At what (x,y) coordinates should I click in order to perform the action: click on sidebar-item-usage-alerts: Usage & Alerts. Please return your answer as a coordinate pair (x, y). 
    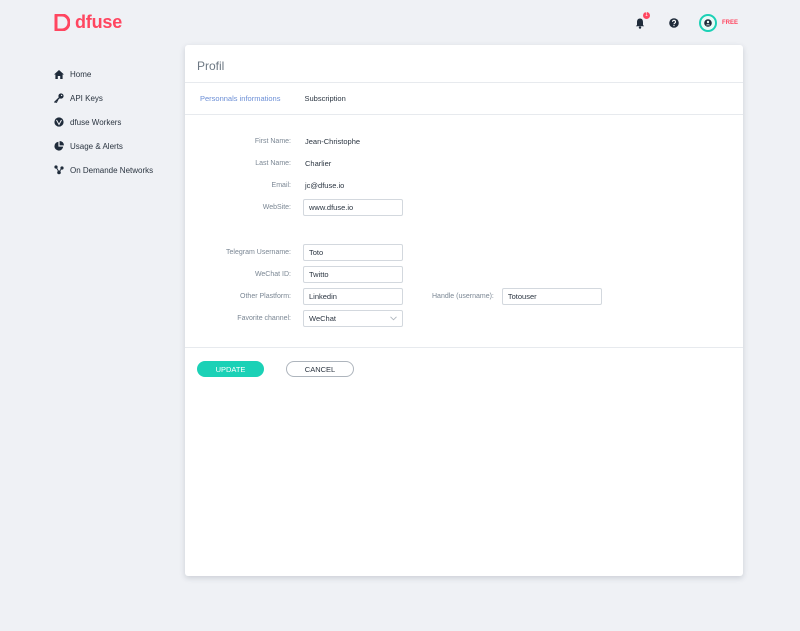
    Looking at the image, I should click on (114, 146).